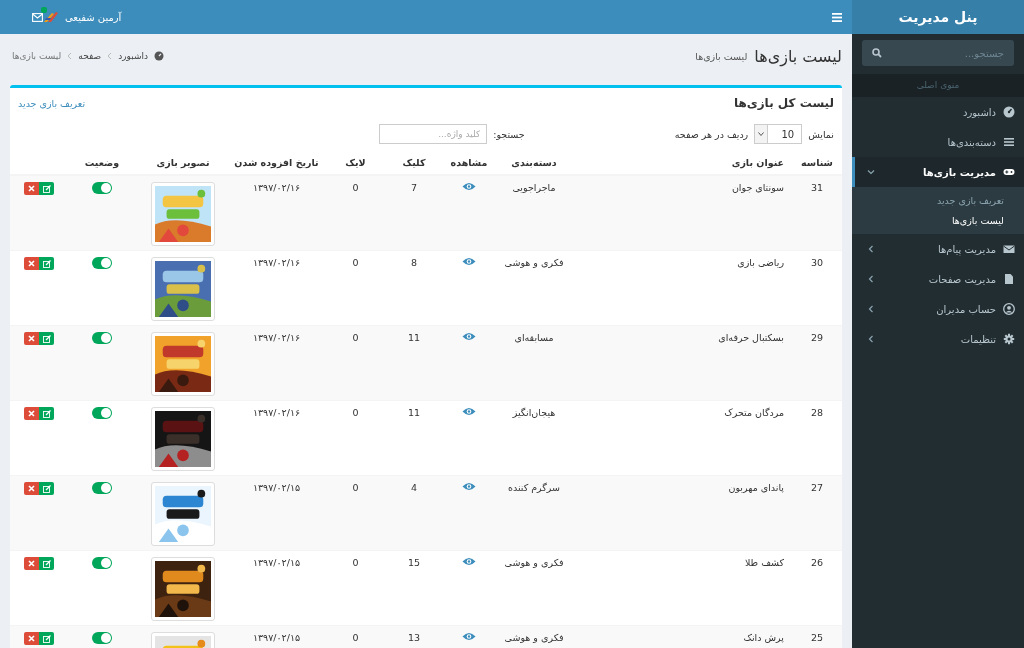  I want to click on search-icon, so click(877, 53).